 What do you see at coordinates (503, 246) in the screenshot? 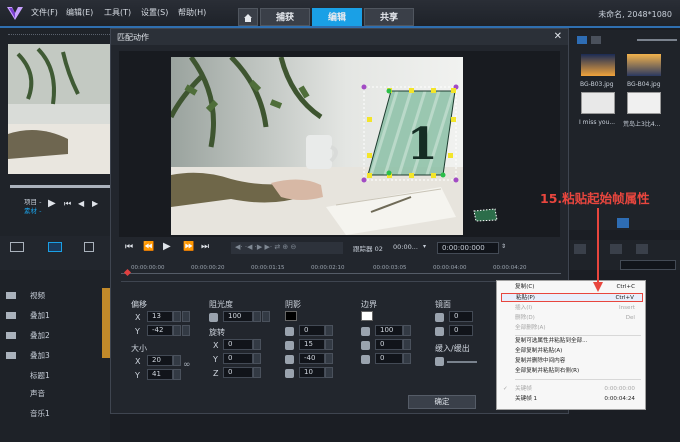
I see `timecode-spin-icon: ⇕` at bounding box center [503, 246].